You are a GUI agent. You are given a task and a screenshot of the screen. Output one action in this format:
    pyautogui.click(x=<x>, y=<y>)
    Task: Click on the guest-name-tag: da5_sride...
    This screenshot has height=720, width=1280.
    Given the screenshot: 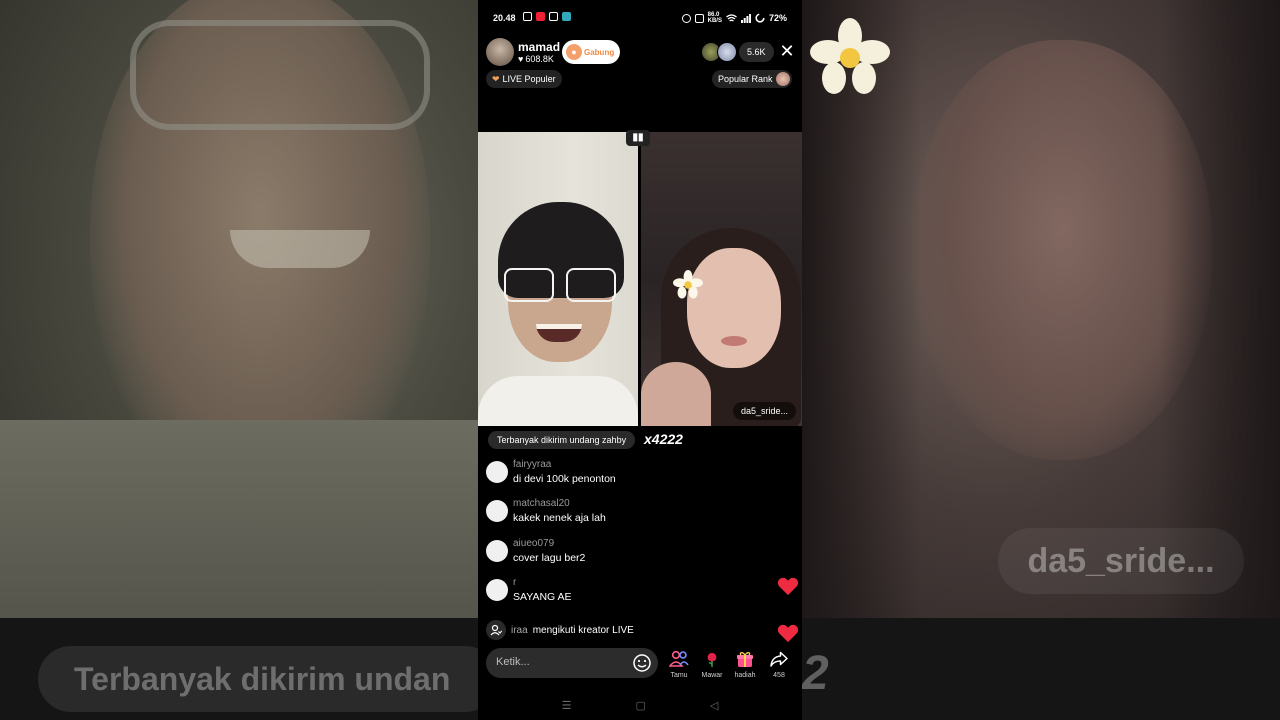 What is the action you would take?
    pyautogui.click(x=765, y=411)
    